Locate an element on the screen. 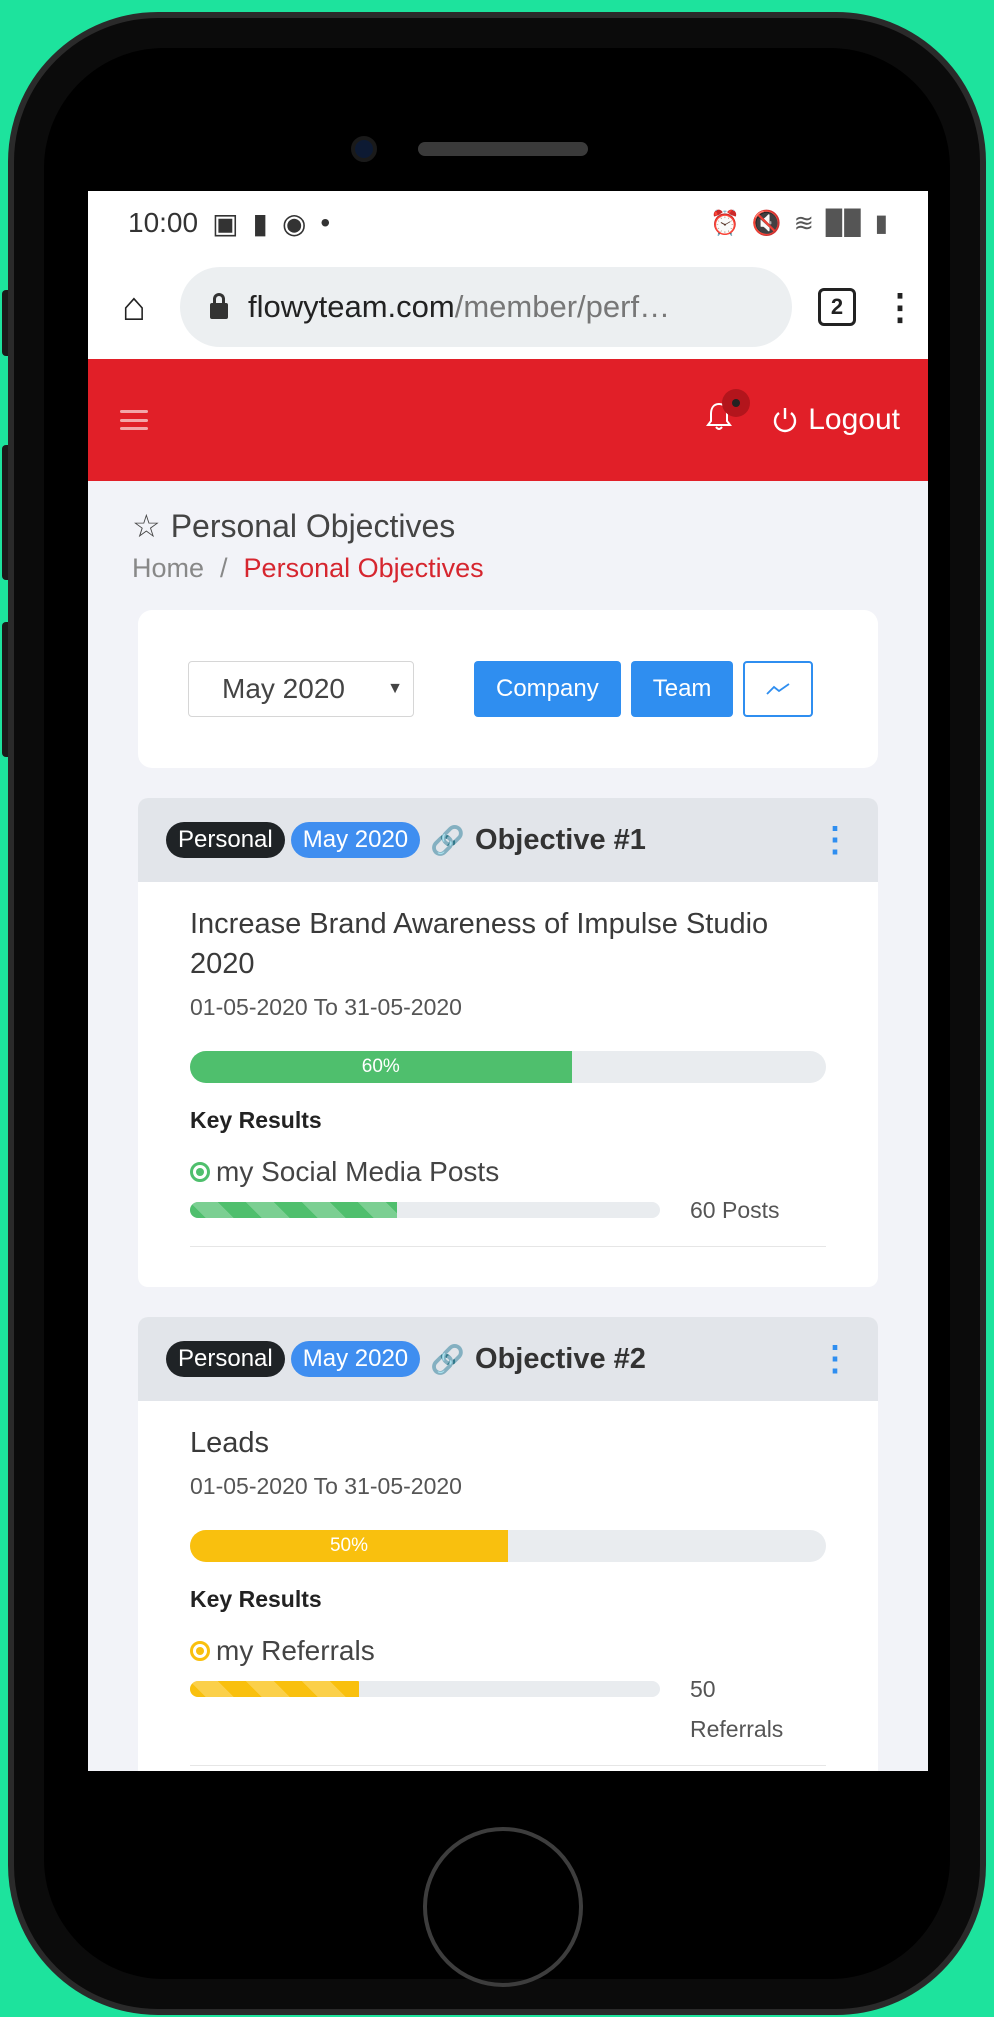  mute-icon: 🔇 is located at coordinates (766, 223).